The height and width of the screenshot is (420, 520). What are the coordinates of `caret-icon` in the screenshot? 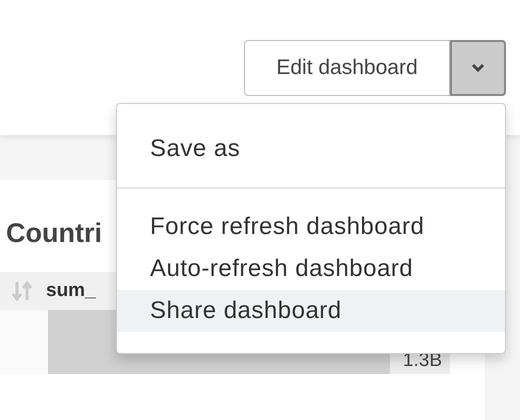 It's located at (478, 68).